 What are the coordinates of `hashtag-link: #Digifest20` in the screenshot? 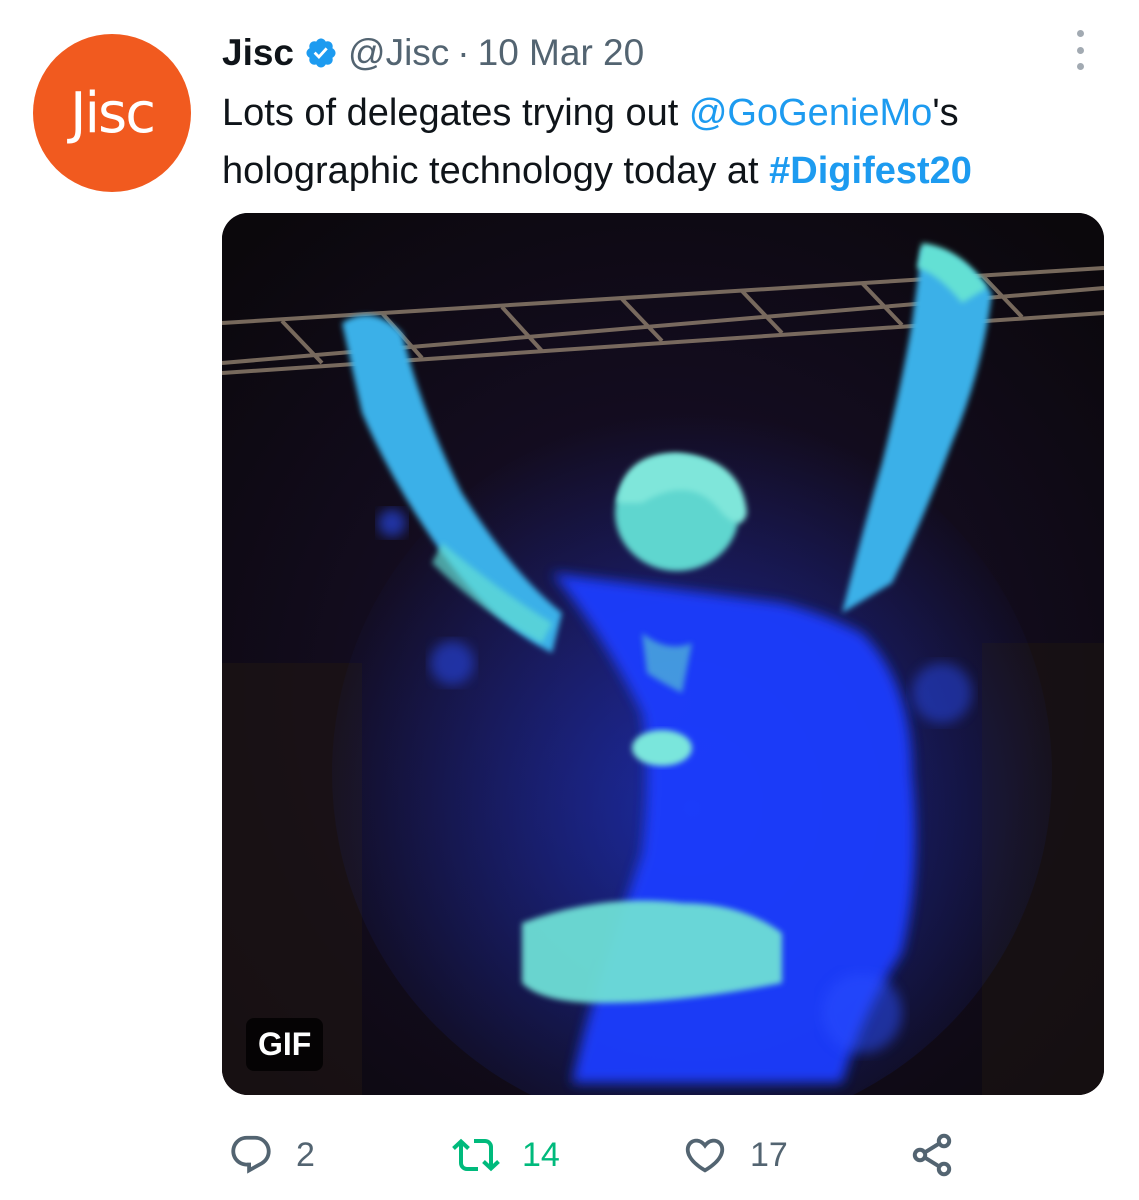 It's located at (870, 171).